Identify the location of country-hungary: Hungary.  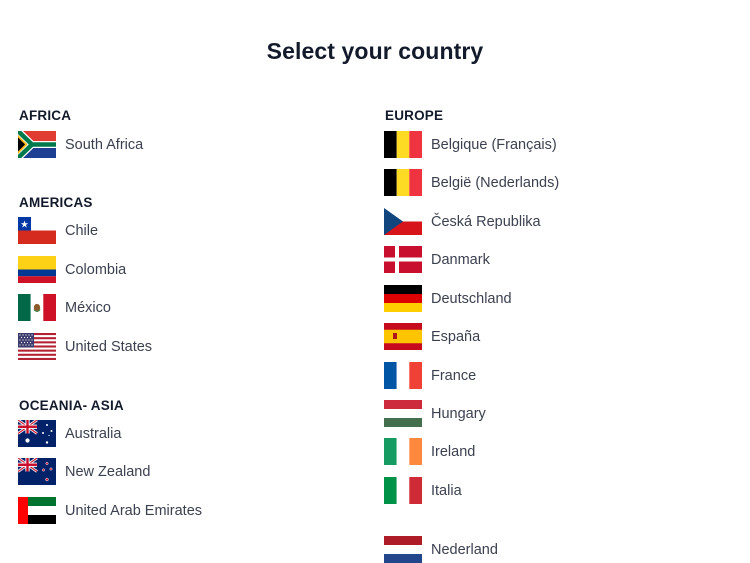
(435, 413).